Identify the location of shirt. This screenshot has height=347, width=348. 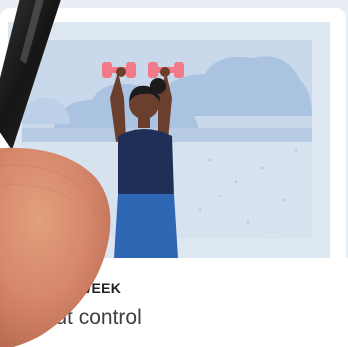
(146, 162).